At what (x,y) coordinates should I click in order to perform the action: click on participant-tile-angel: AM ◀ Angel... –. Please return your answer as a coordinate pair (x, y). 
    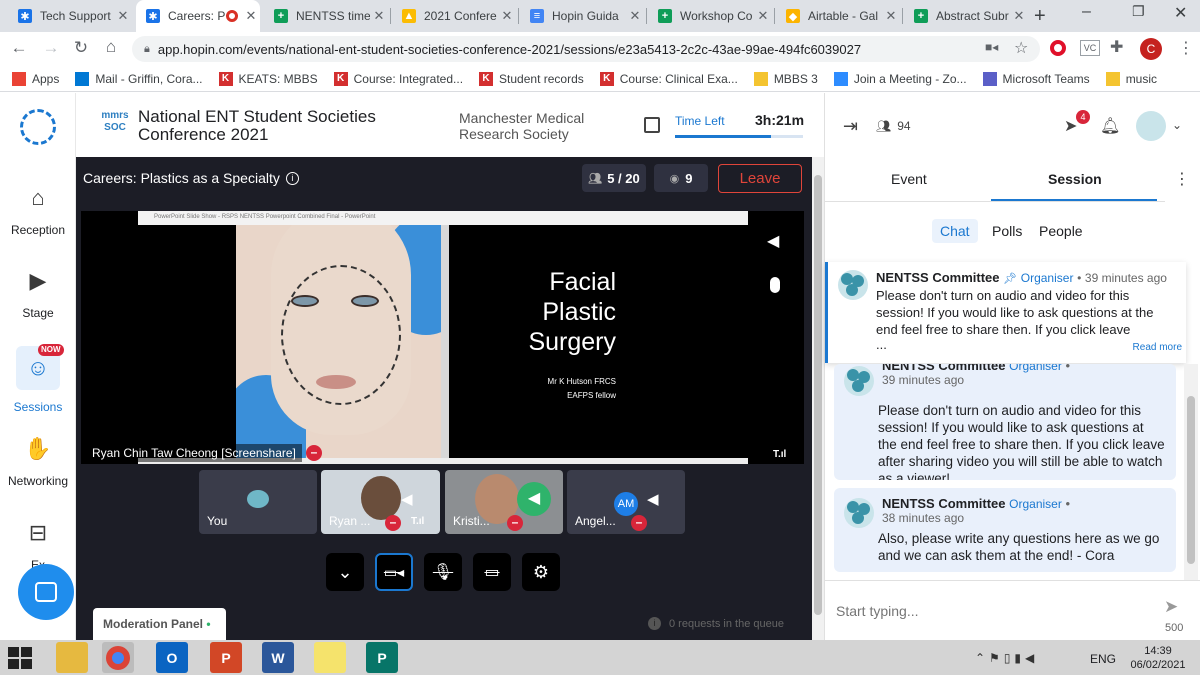
    Looking at the image, I should click on (626, 502).